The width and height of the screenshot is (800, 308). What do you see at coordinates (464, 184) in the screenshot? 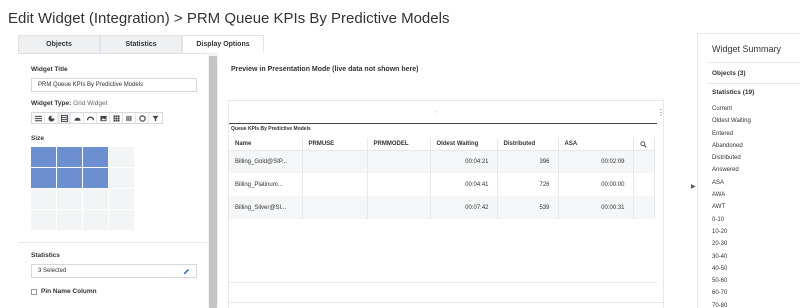
I see `cell-oldest-waiting: 00:04:41` at bounding box center [464, 184].